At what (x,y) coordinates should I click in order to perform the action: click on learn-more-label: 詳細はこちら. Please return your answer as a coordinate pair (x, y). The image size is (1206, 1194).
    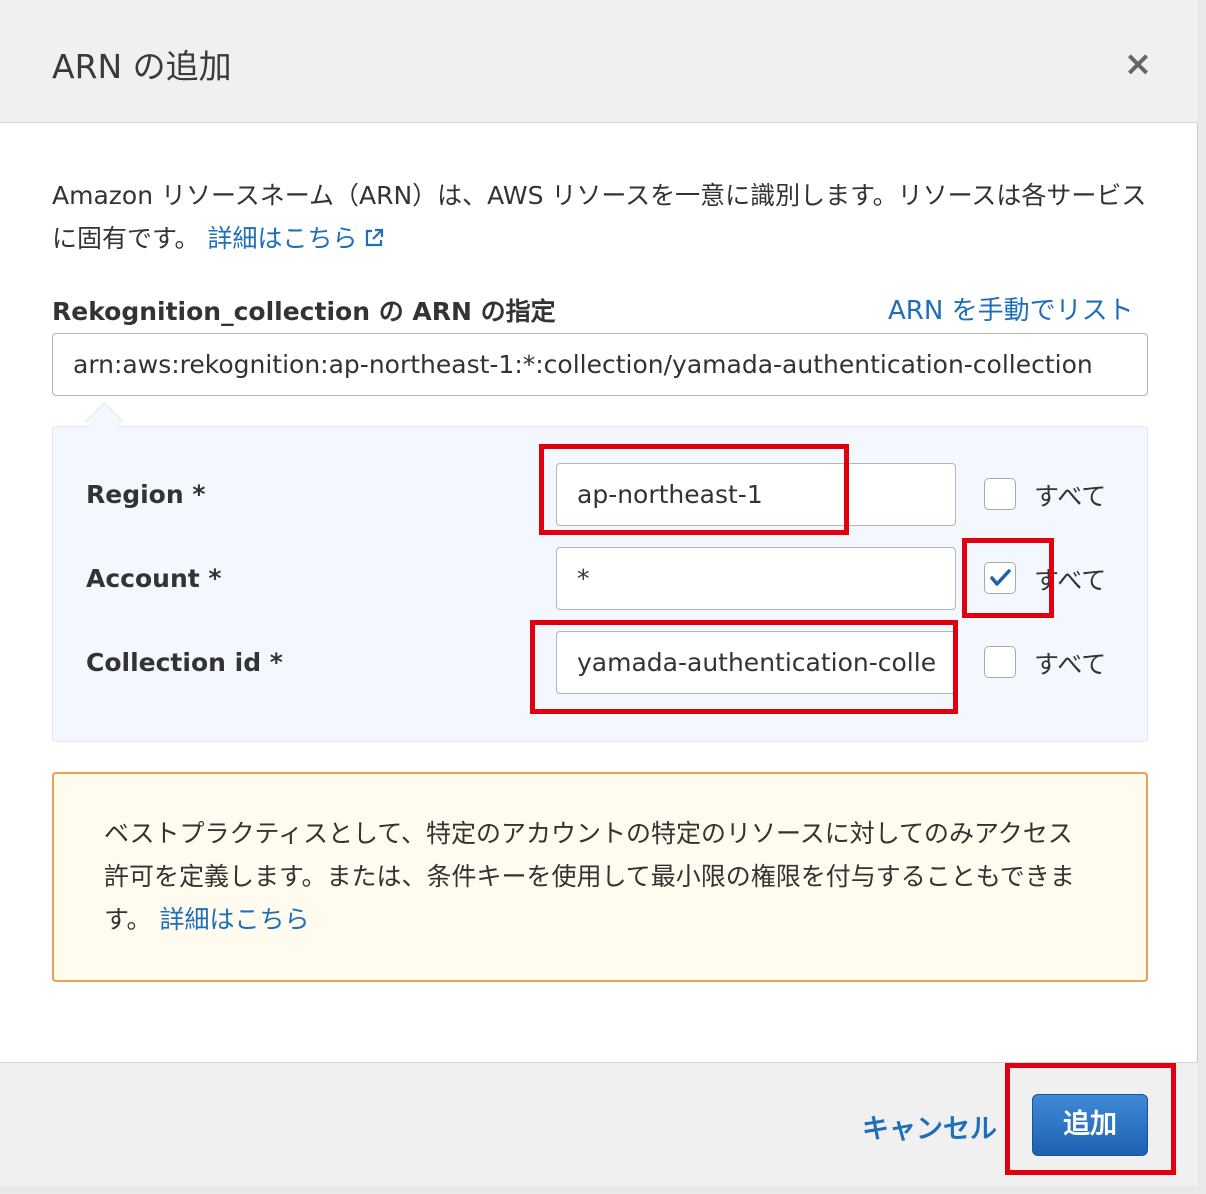
    Looking at the image, I should click on (282, 238).